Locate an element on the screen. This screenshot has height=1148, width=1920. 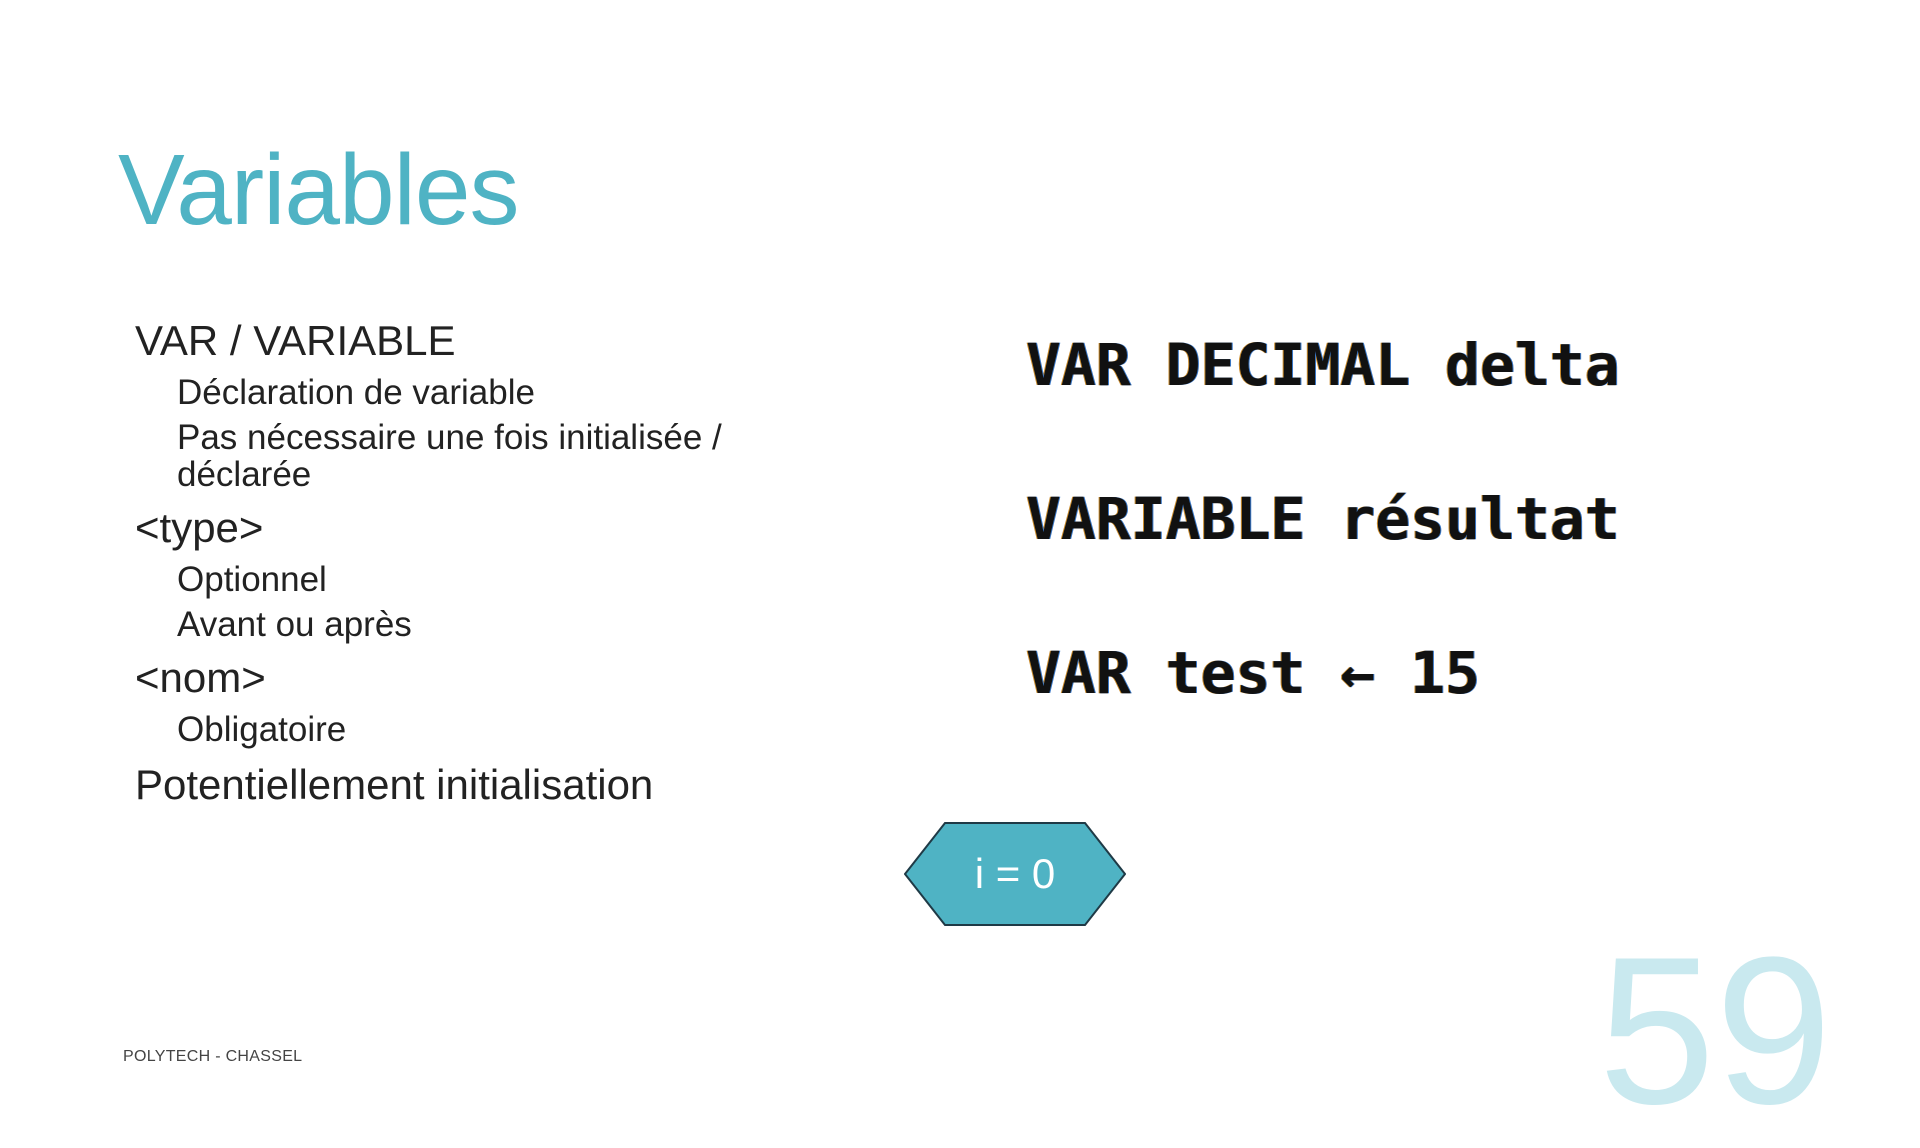
code-line-variable: VARIABLE résultat is located at coordinates (1323, 519).